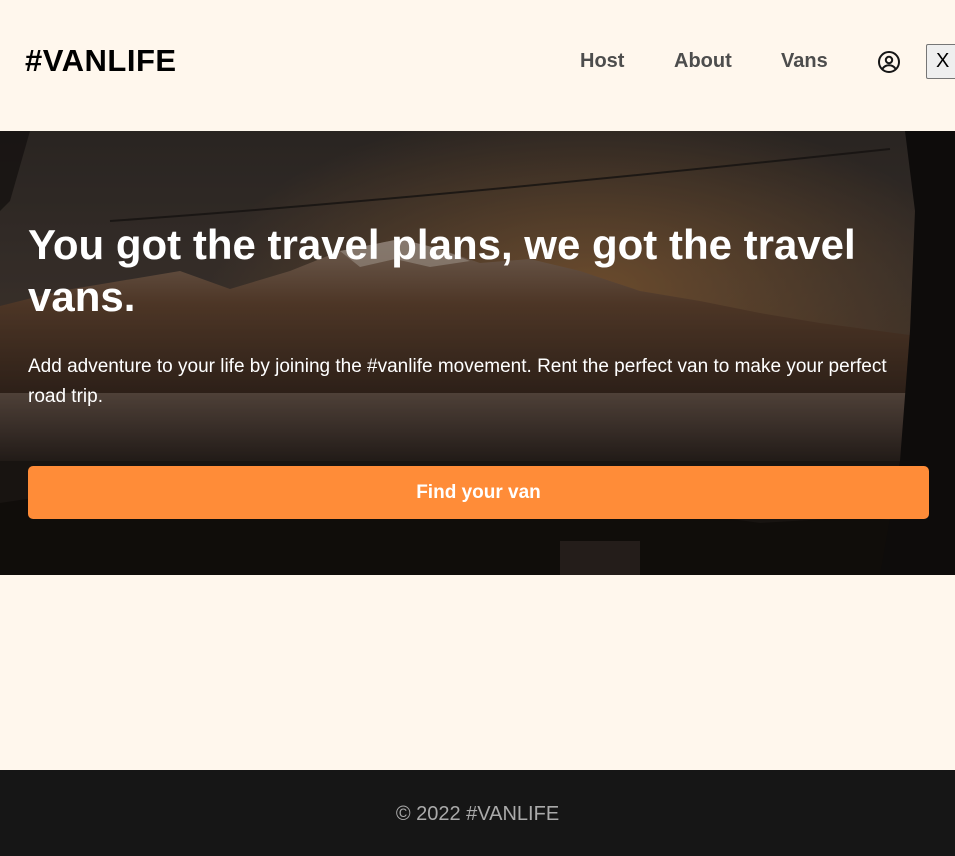 The image size is (955, 856). Describe the element at coordinates (602, 61) in the screenshot. I see `nav-link-host: Host` at that location.